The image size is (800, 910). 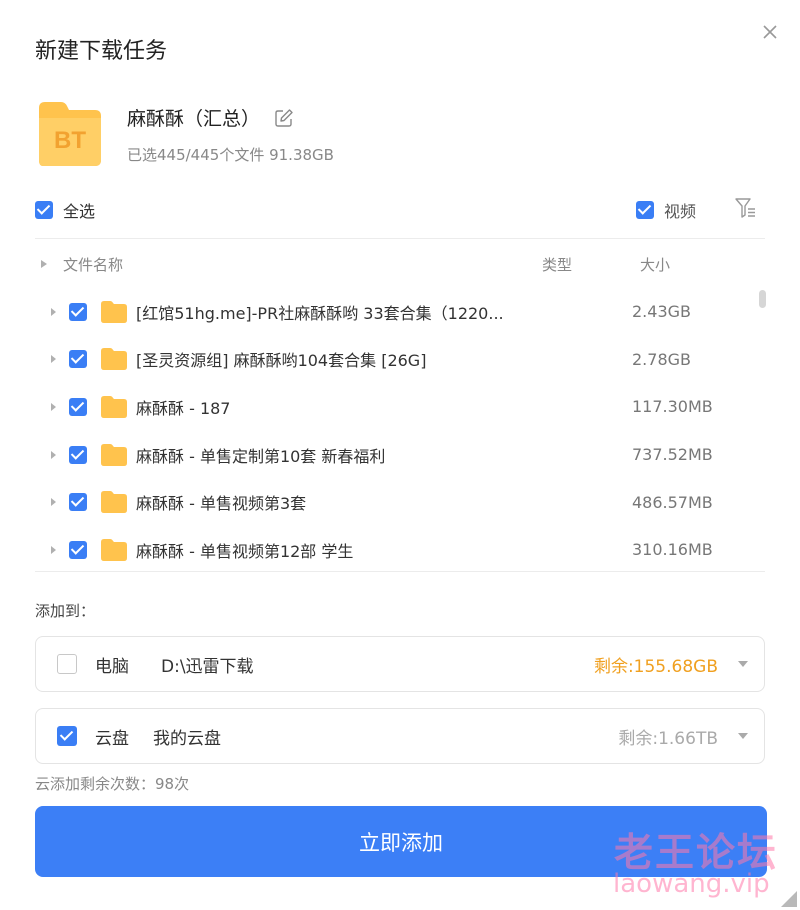 I want to click on item-name: 麻酥酥 - 单售定制第10套 新春福利, so click(x=261, y=456).